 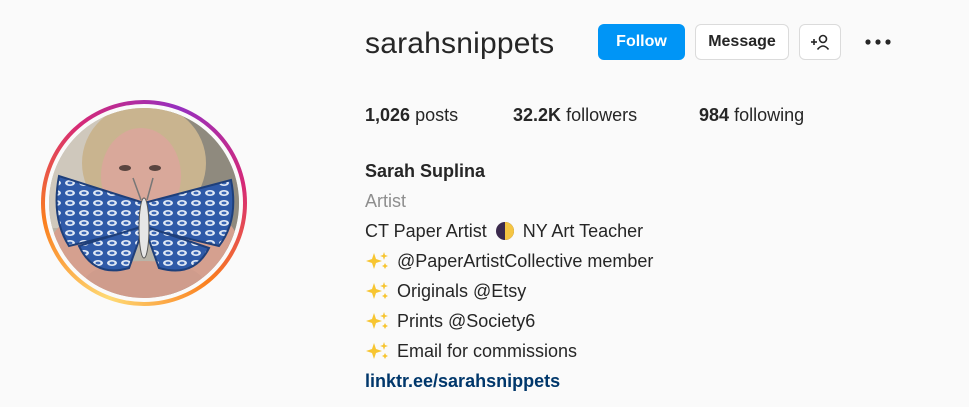 I want to click on bio-line: Originals @Etsy, so click(x=509, y=291).